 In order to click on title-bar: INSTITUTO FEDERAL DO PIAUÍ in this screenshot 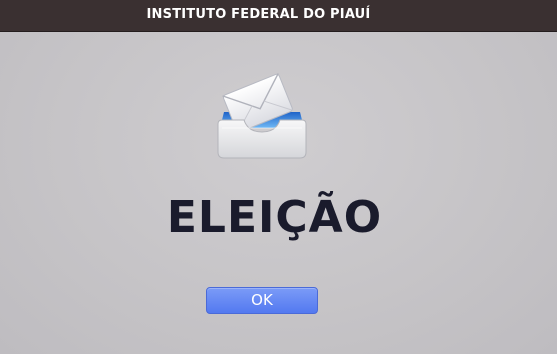, I will do `click(278, 16)`.